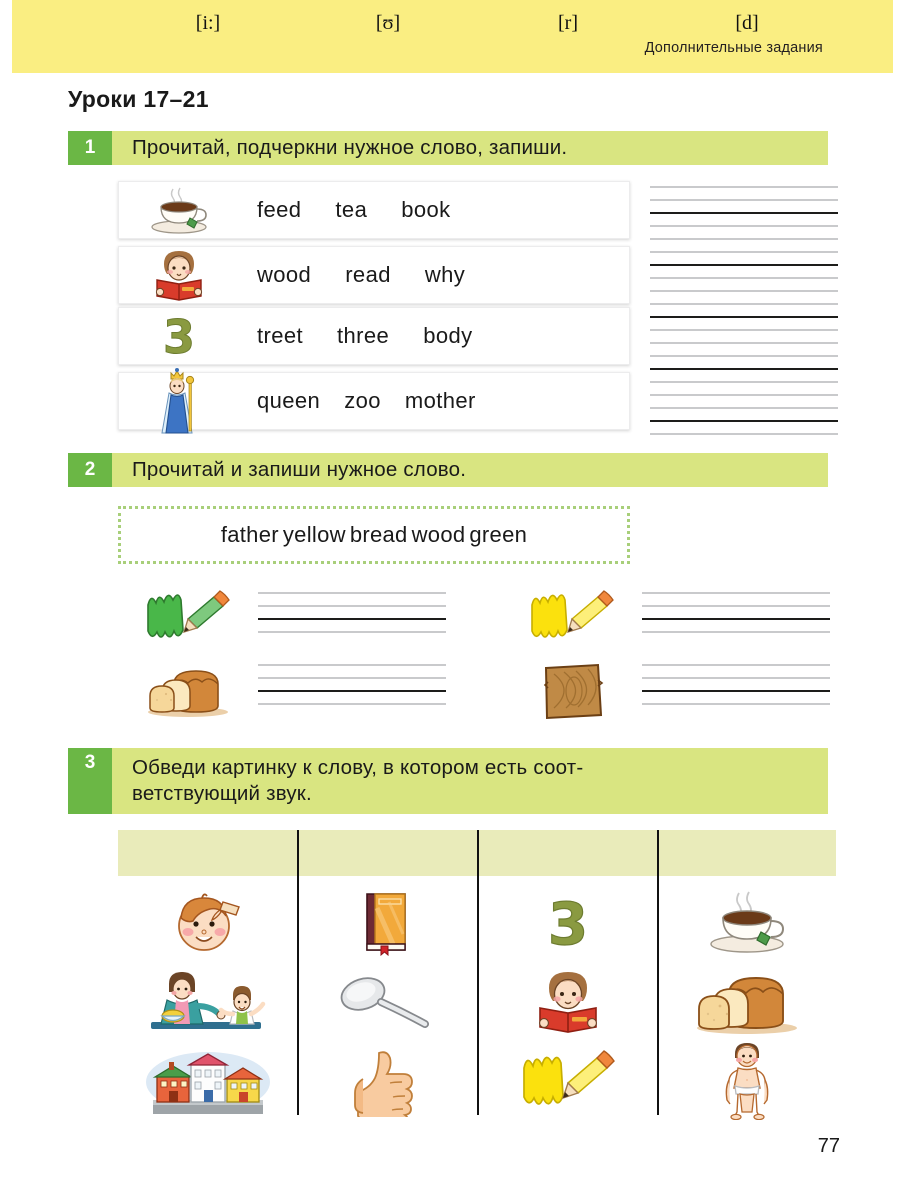 The width and height of the screenshot is (900, 1200). I want to click on word-option: feed, so click(279, 210).